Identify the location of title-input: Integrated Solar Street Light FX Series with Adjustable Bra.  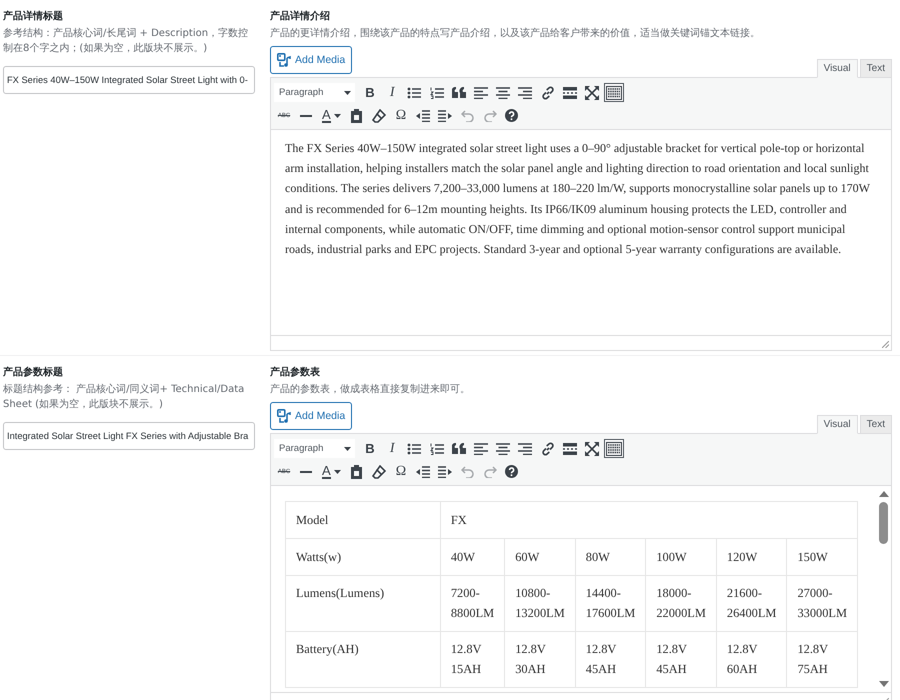
(129, 436).